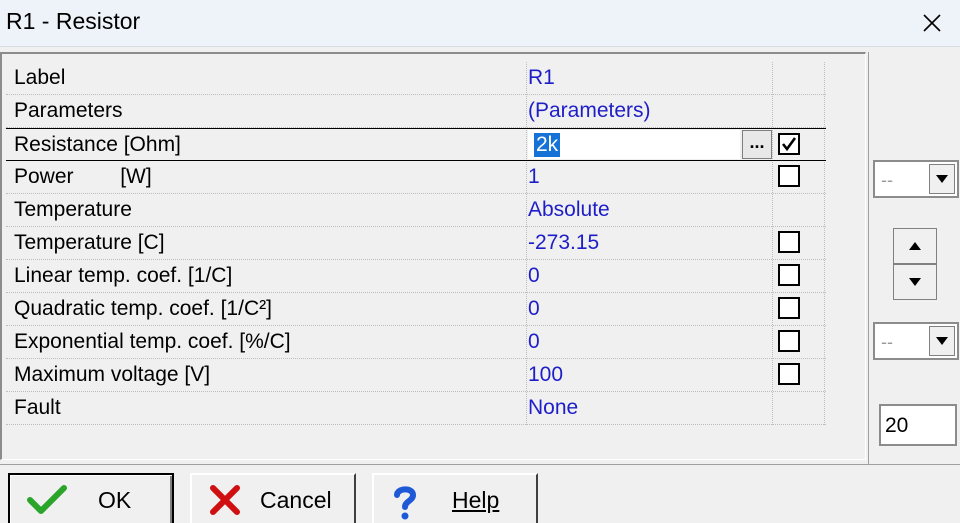 The height and width of the screenshot is (523, 960). Describe the element at coordinates (553, 408) in the screenshot. I see `property-value: None` at that location.